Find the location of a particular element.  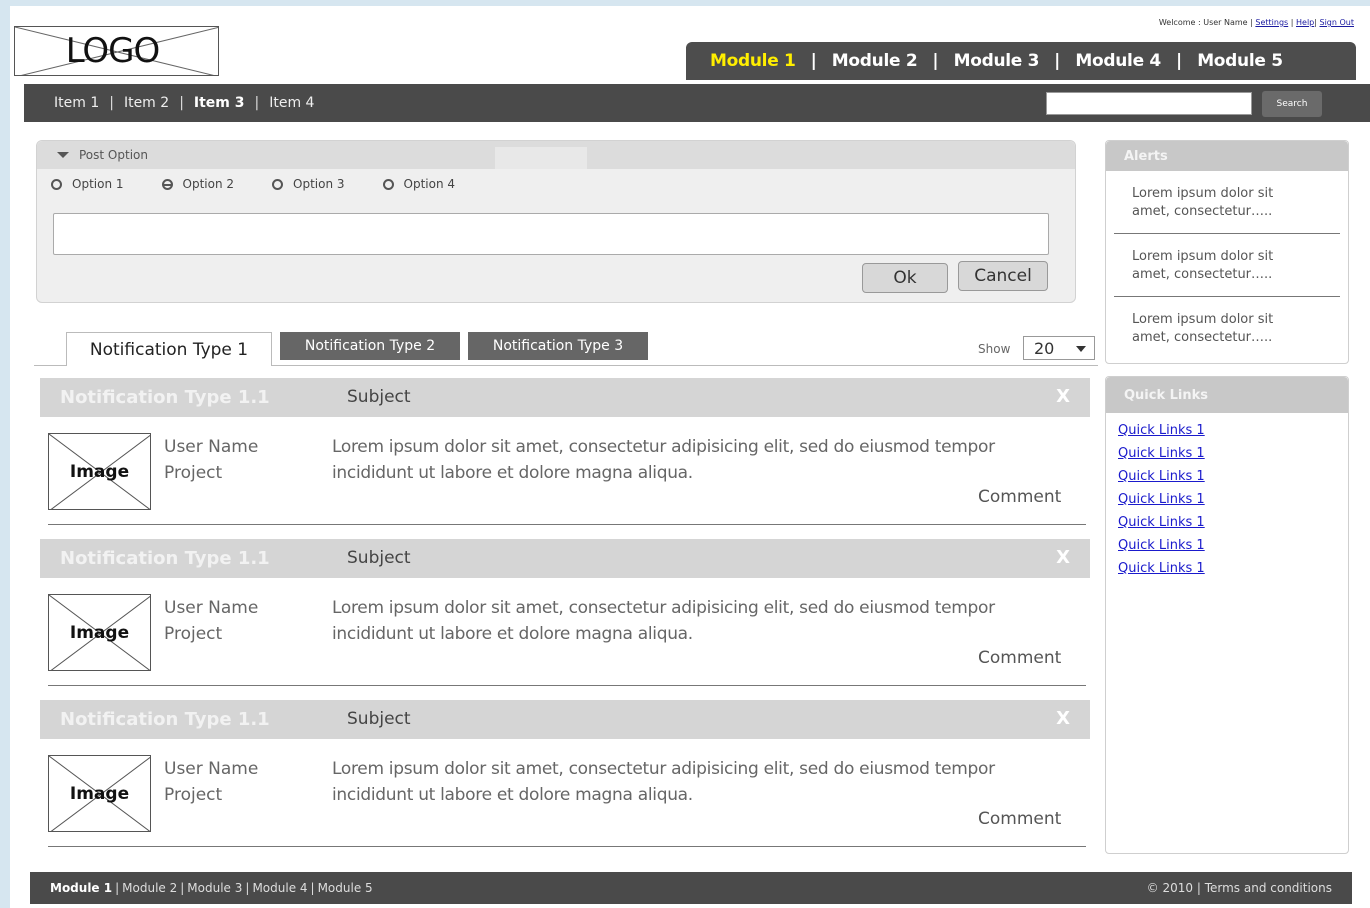

option-4-radio: Option 4 is located at coordinates (419, 184).